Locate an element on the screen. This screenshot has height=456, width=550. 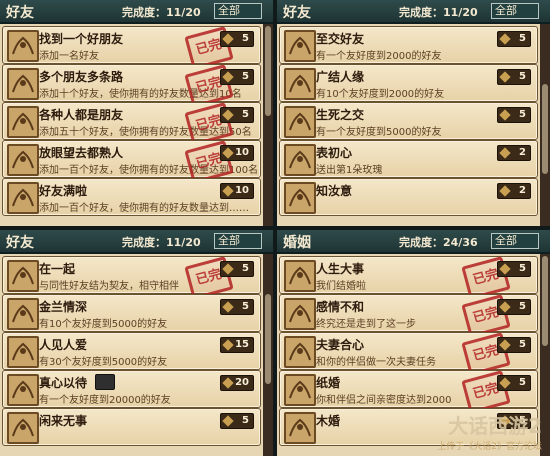
treasure-chest-icon is located at coordinates (105, 382).